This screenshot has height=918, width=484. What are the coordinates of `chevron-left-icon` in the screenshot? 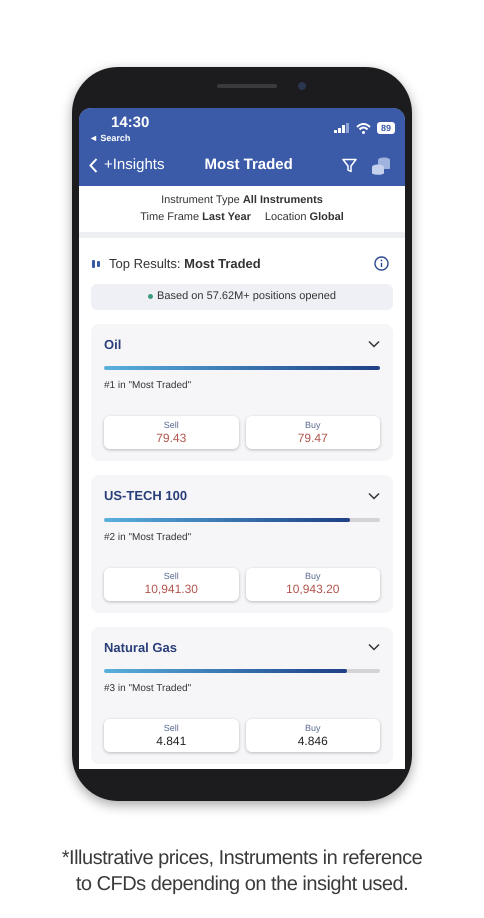 It's located at (93, 165).